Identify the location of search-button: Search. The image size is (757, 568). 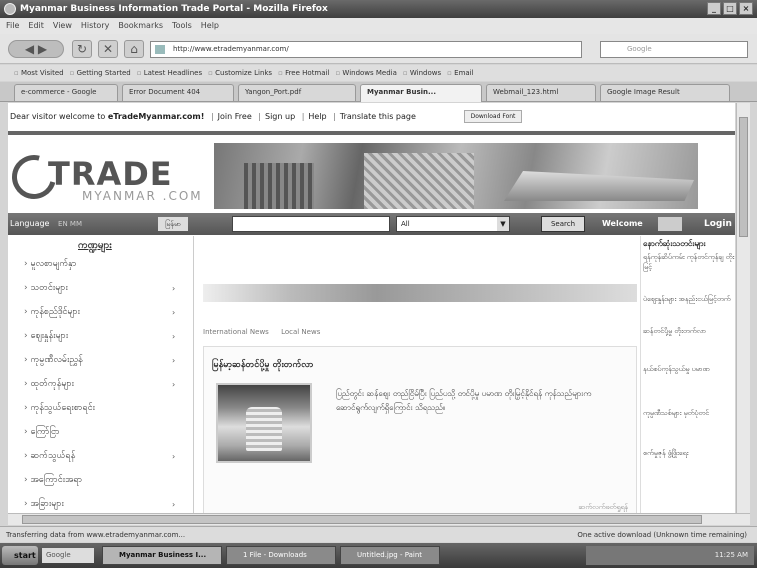
(563, 224).